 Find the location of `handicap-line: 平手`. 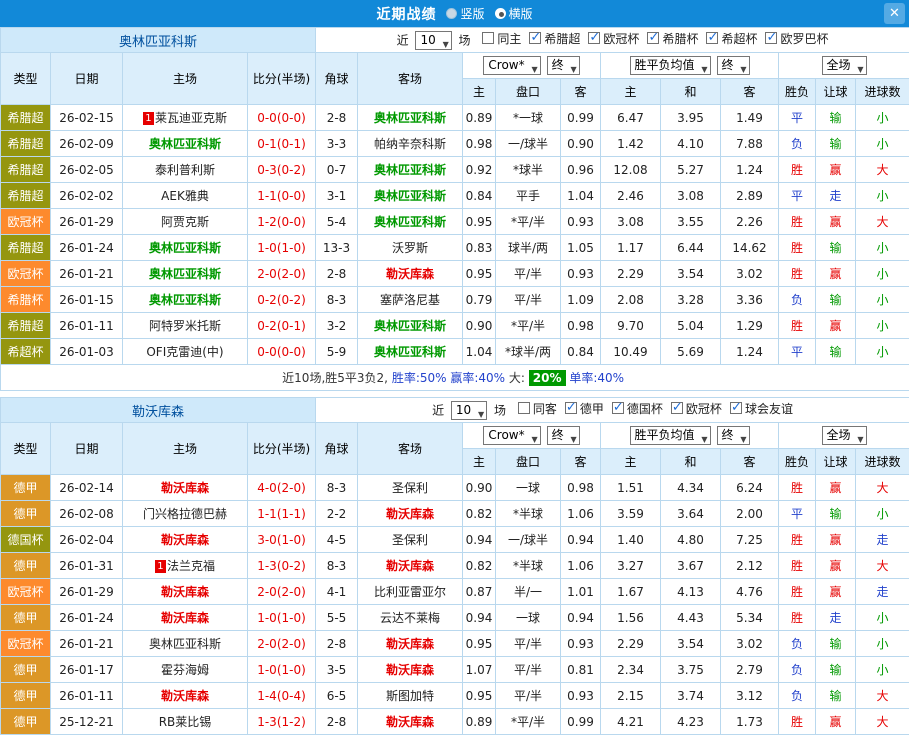

handicap-line: 平手 is located at coordinates (528, 195).